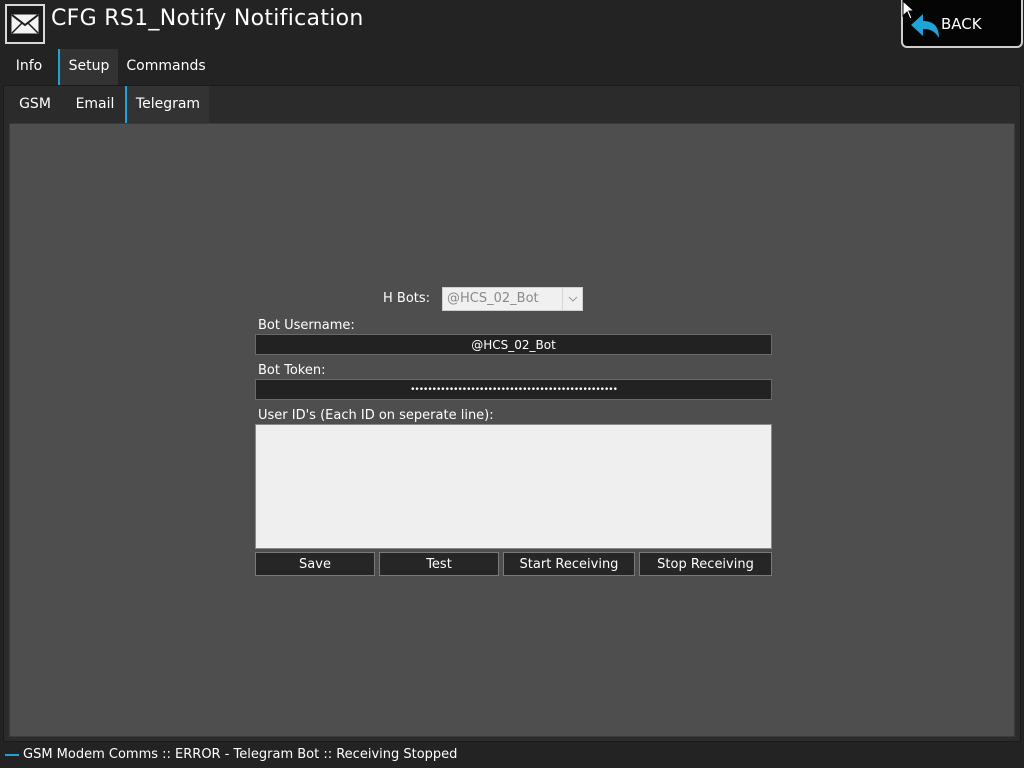 Image resolution: width=1024 pixels, height=768 pixels. Describe the element at coordinates (407, 298) in the screenshot. I see `bots-label: H Bots:` at that location.